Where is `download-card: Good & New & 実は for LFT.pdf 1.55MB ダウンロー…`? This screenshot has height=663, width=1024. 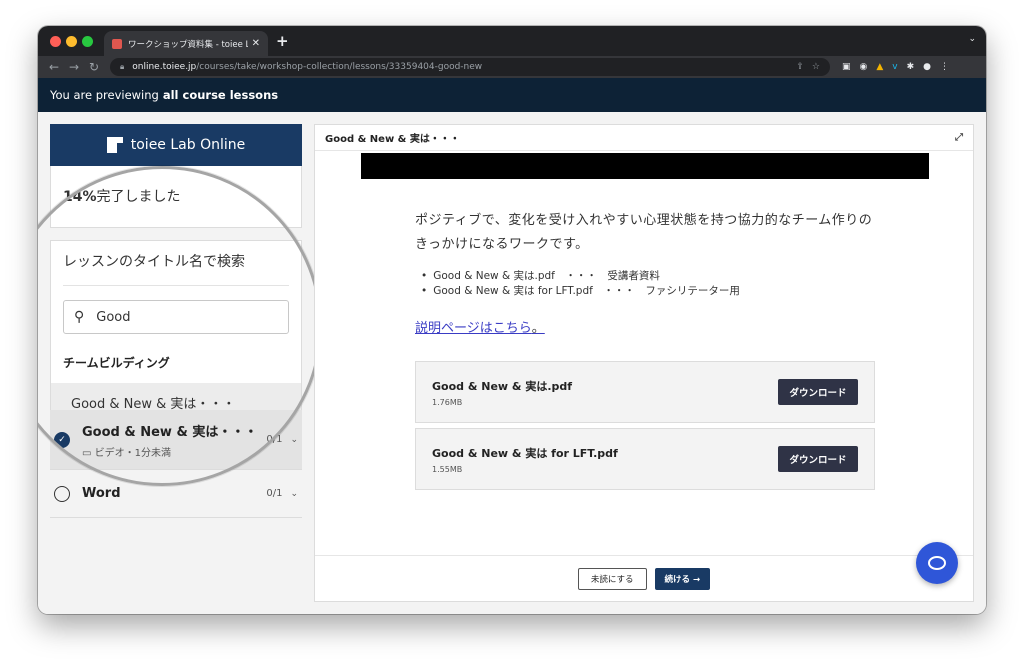
download-card: Good & New & 実は for LFT.pdf 1.55MB ダウンロー… is located at coordinates (645, 459).